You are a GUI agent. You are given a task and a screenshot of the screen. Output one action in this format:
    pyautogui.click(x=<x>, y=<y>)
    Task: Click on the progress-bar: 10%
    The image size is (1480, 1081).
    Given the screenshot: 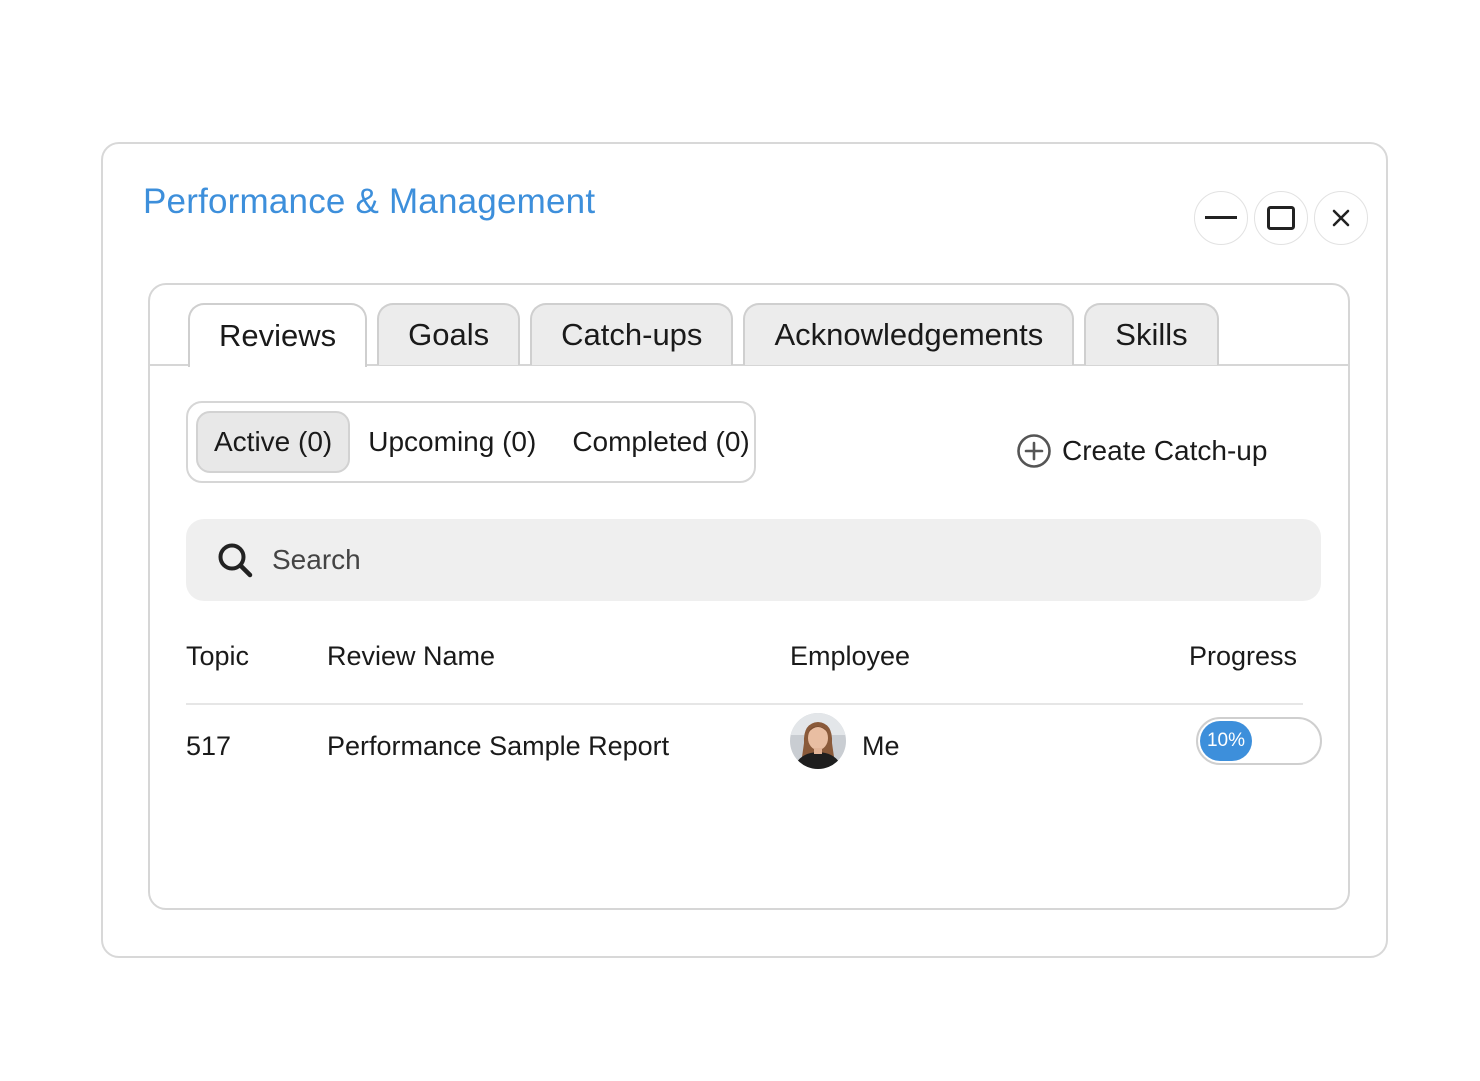 What is the action you would take?
    pyautogui.click(x=1259, y=741)
    